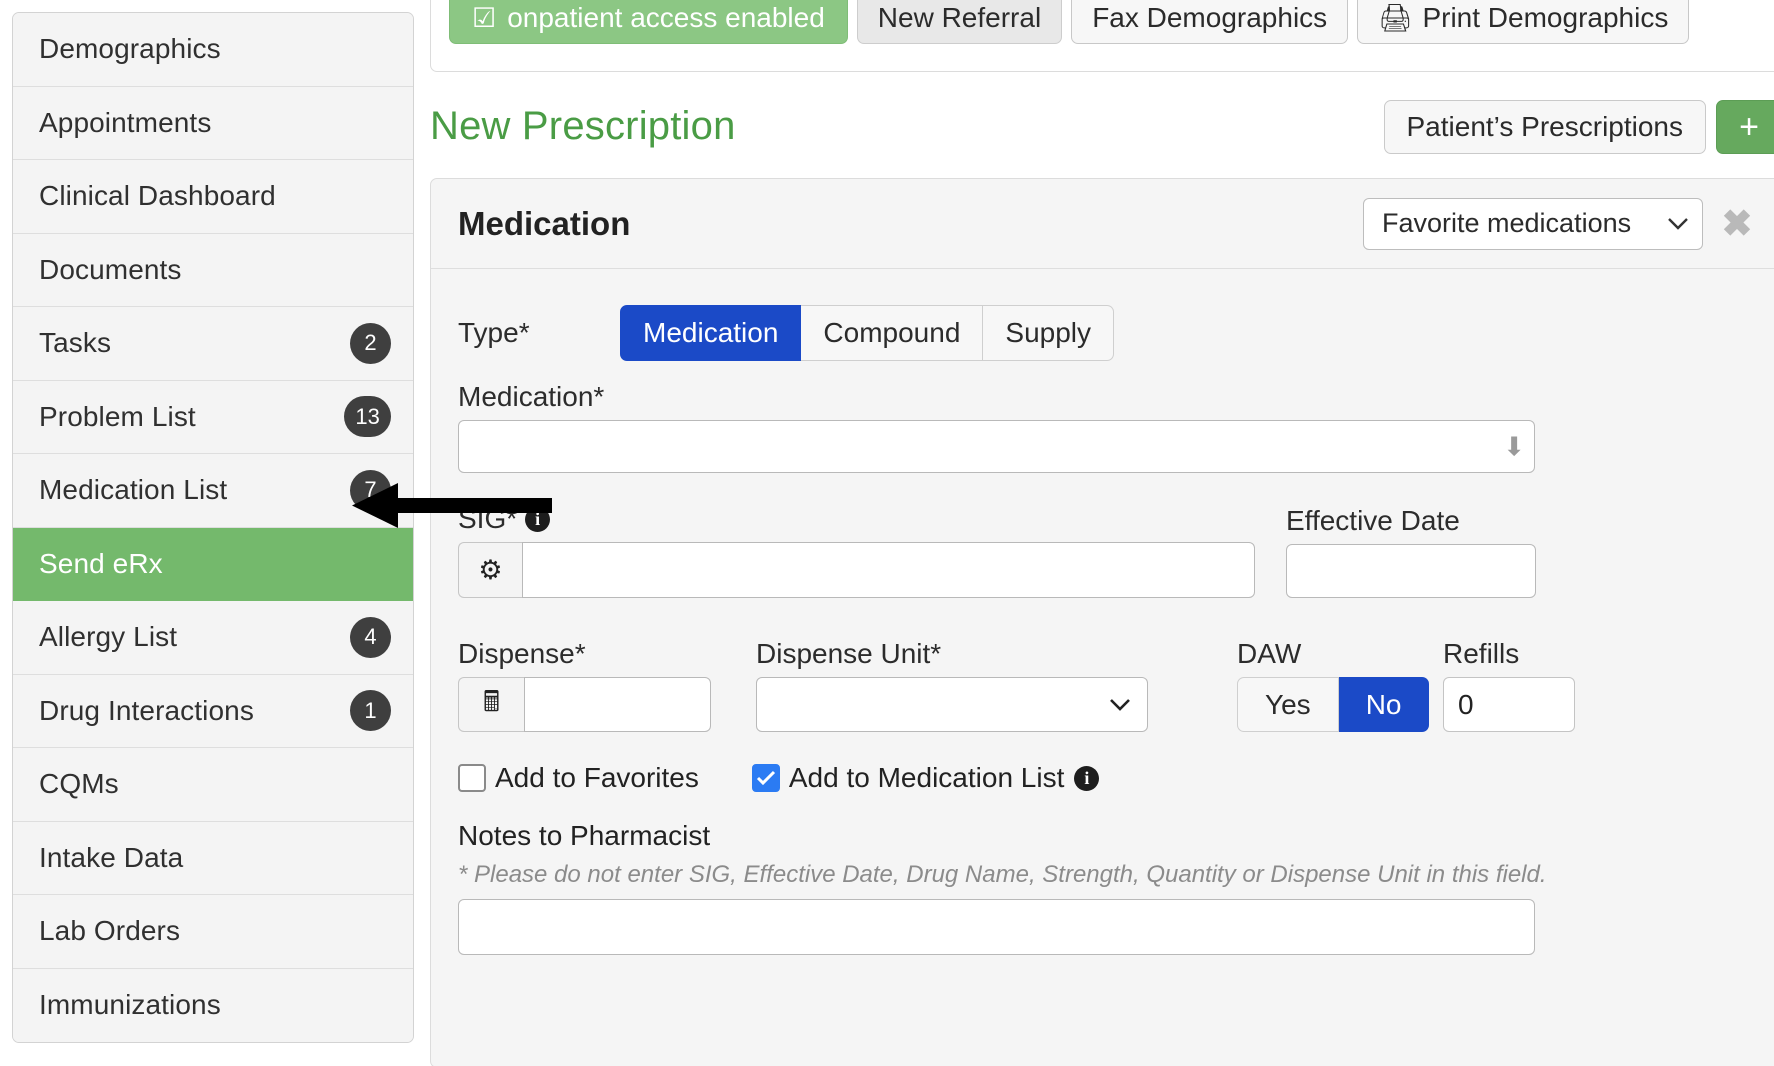  What do you see at coordinates (490, 570) in the screenshot?
I see `gear-icon: ⚙` at bounding box center [490, 570].